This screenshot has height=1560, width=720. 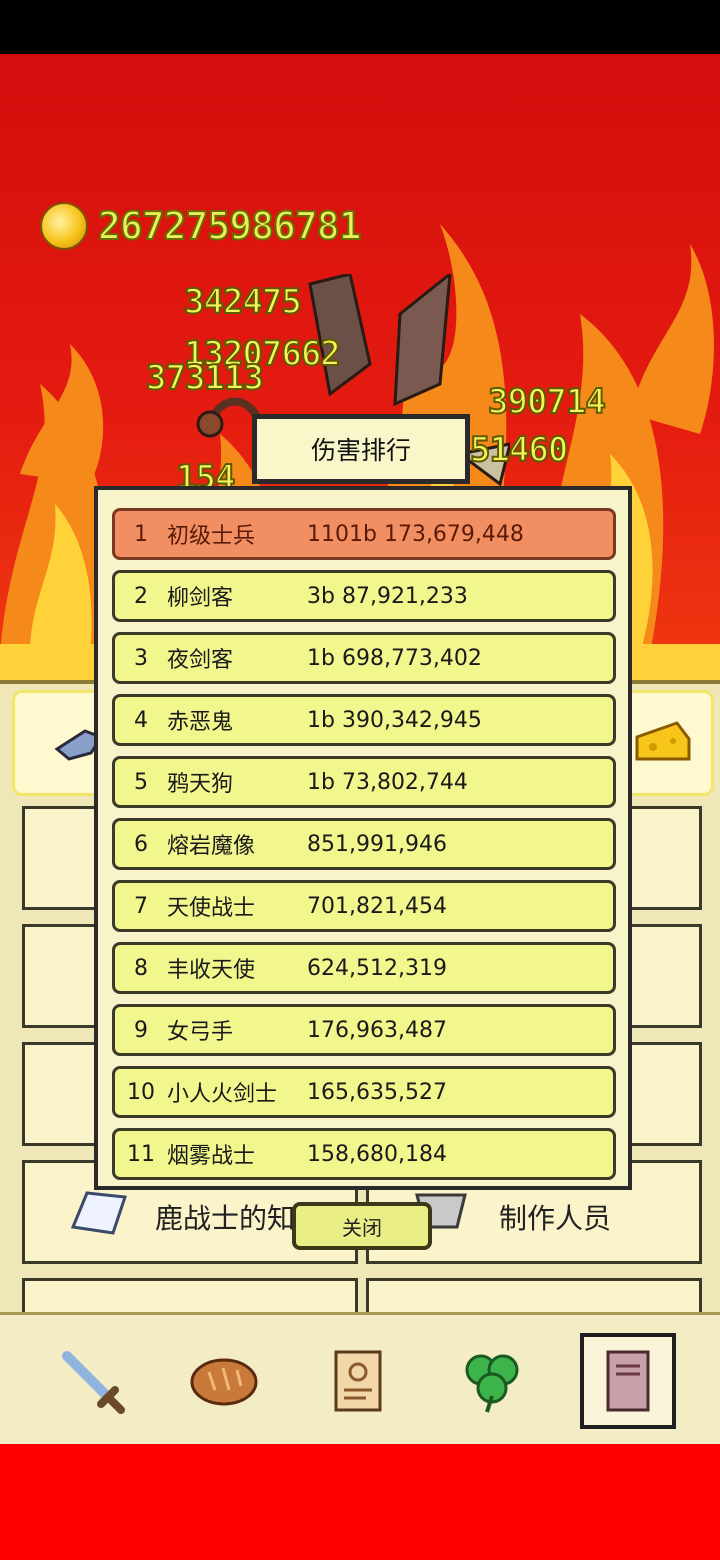 I want to click on ranking-row: 8 丰收天使 624,512,319, so click(x=364, y=968).